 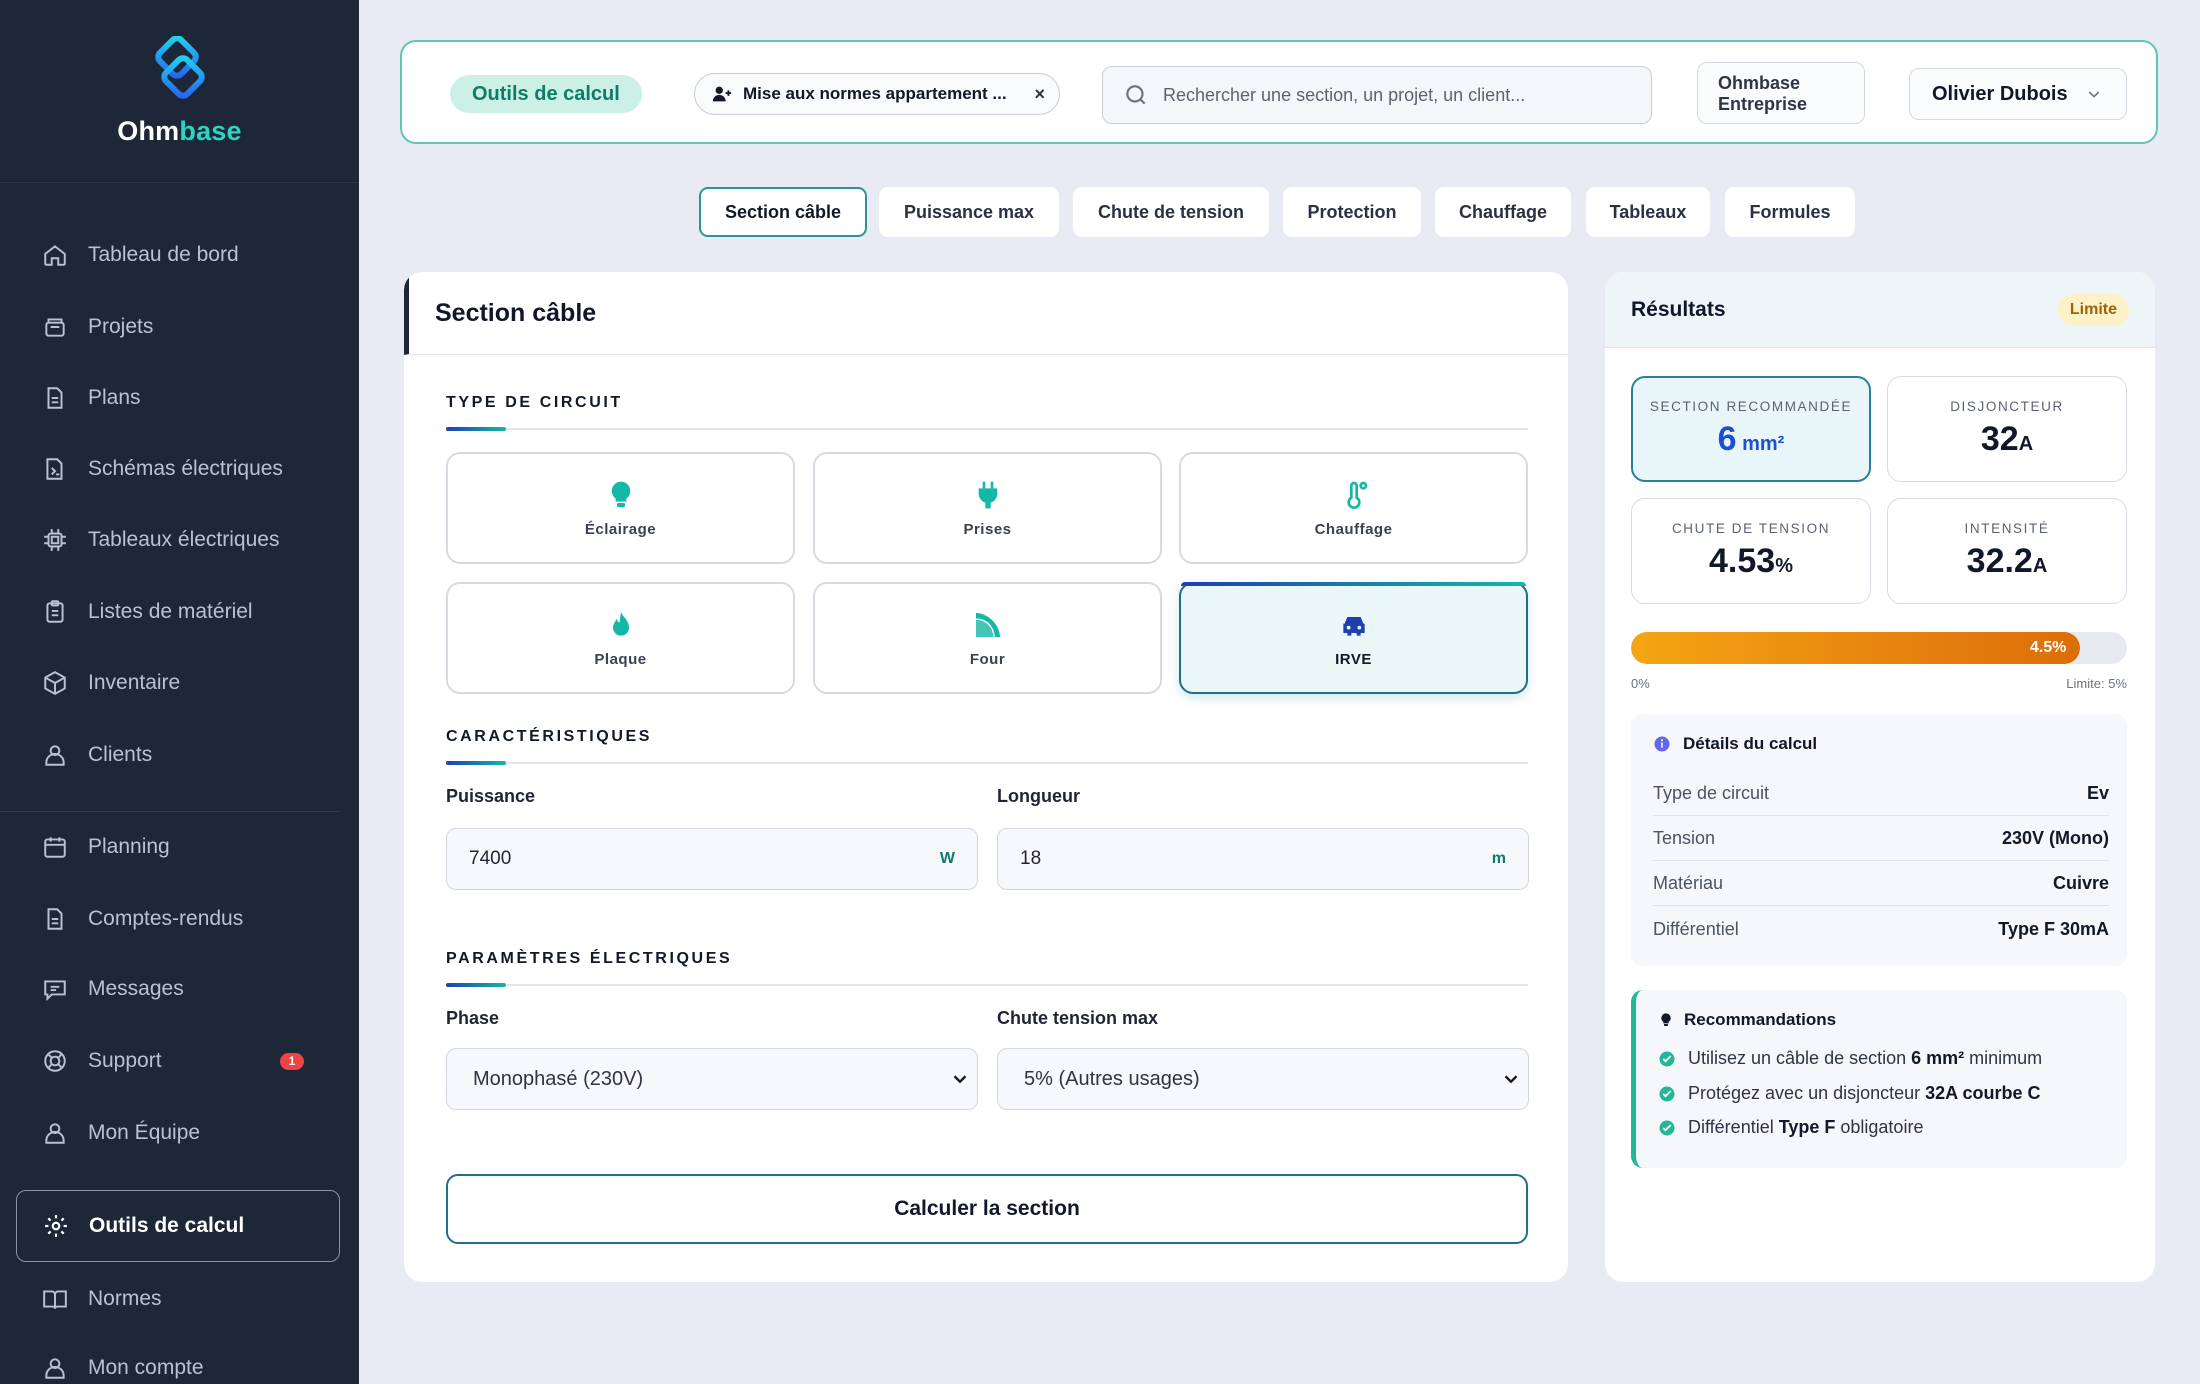 What do you see at coordinates (2000, 93) in the screenshot?
I see `user-name: Olivier Dubois` at bounding box center [2000, 93].